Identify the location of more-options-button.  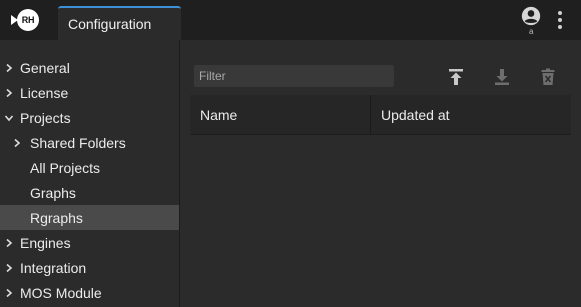
(560, 20).